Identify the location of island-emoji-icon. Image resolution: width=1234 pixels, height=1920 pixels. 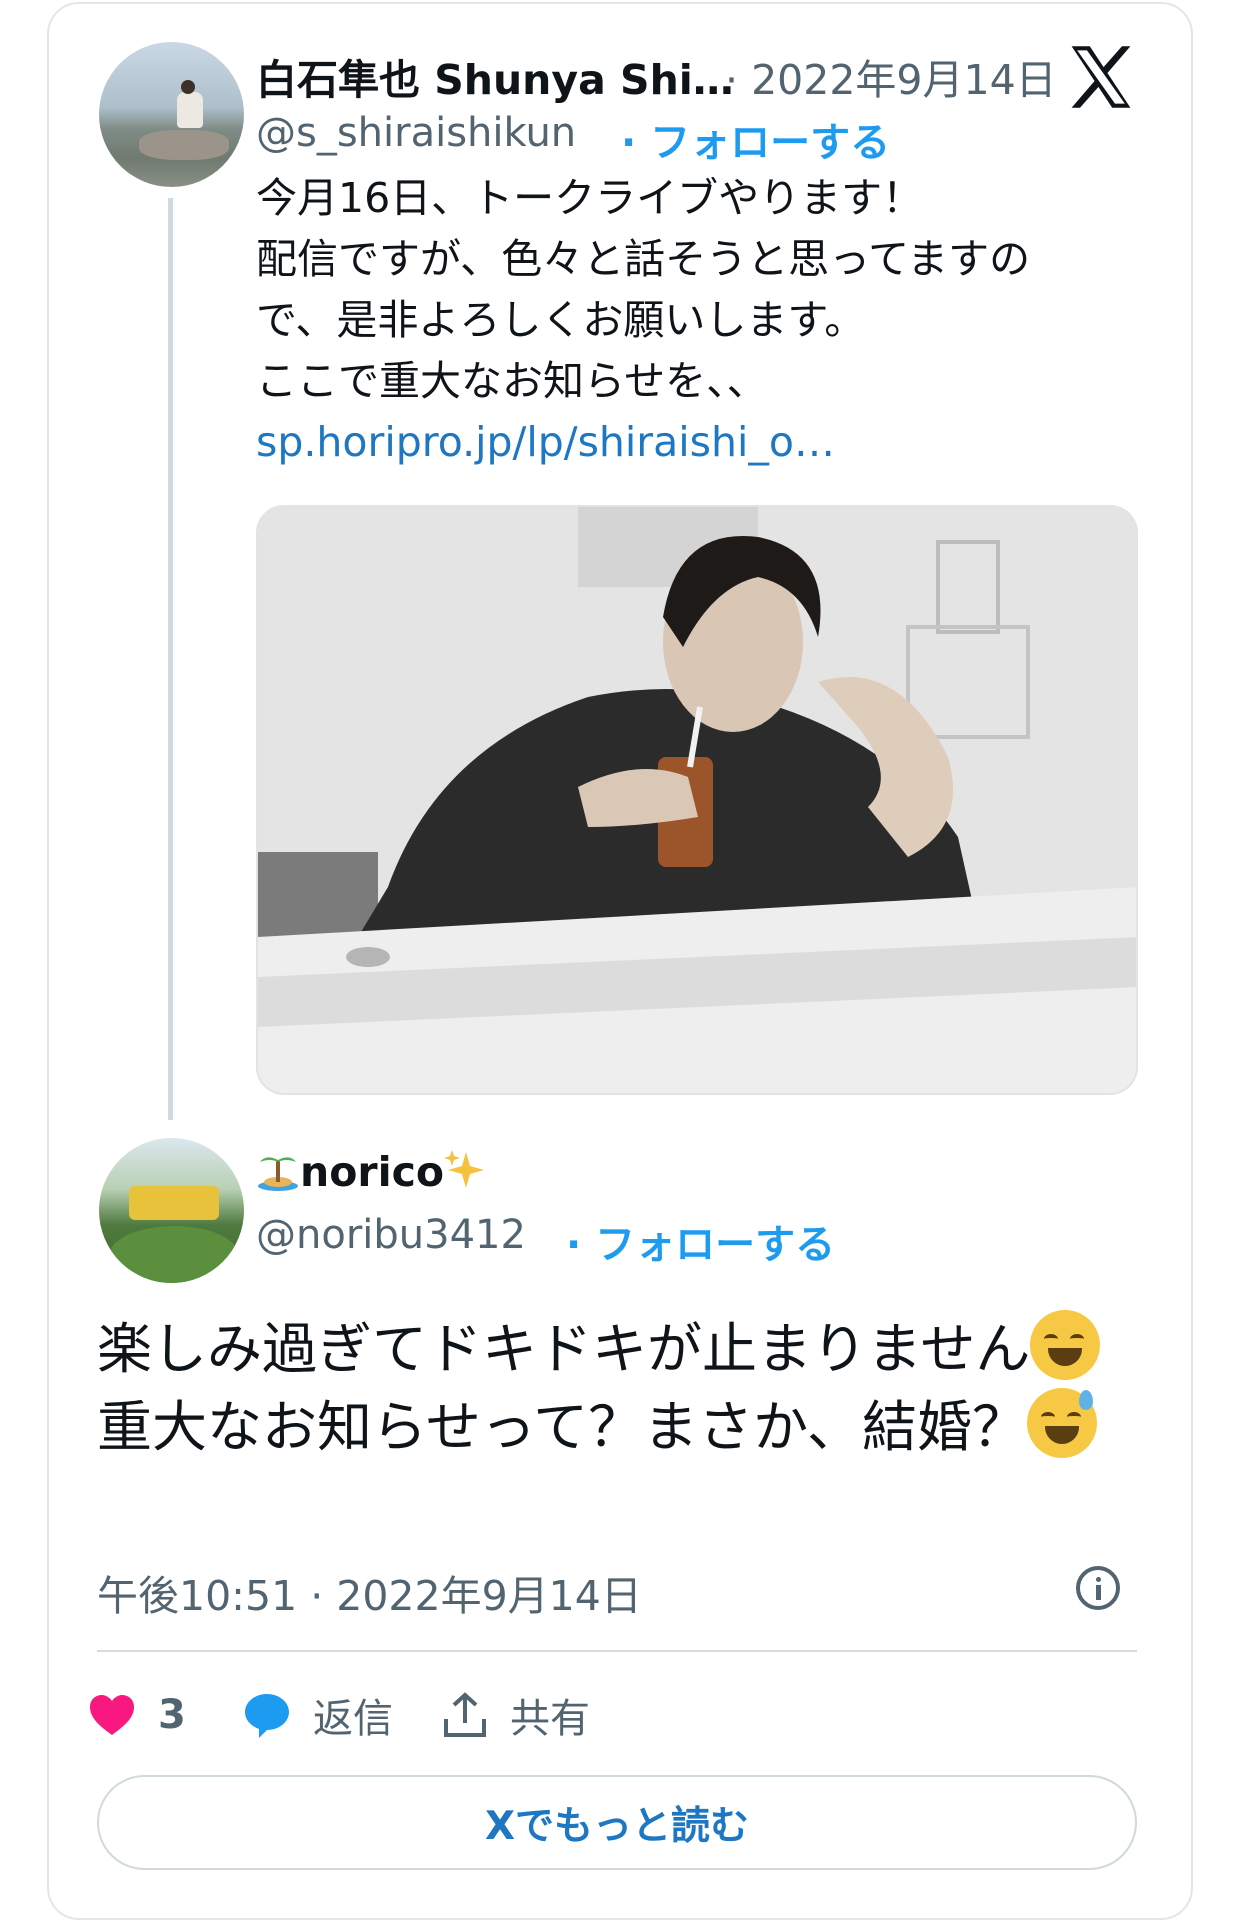
(278, 1174).